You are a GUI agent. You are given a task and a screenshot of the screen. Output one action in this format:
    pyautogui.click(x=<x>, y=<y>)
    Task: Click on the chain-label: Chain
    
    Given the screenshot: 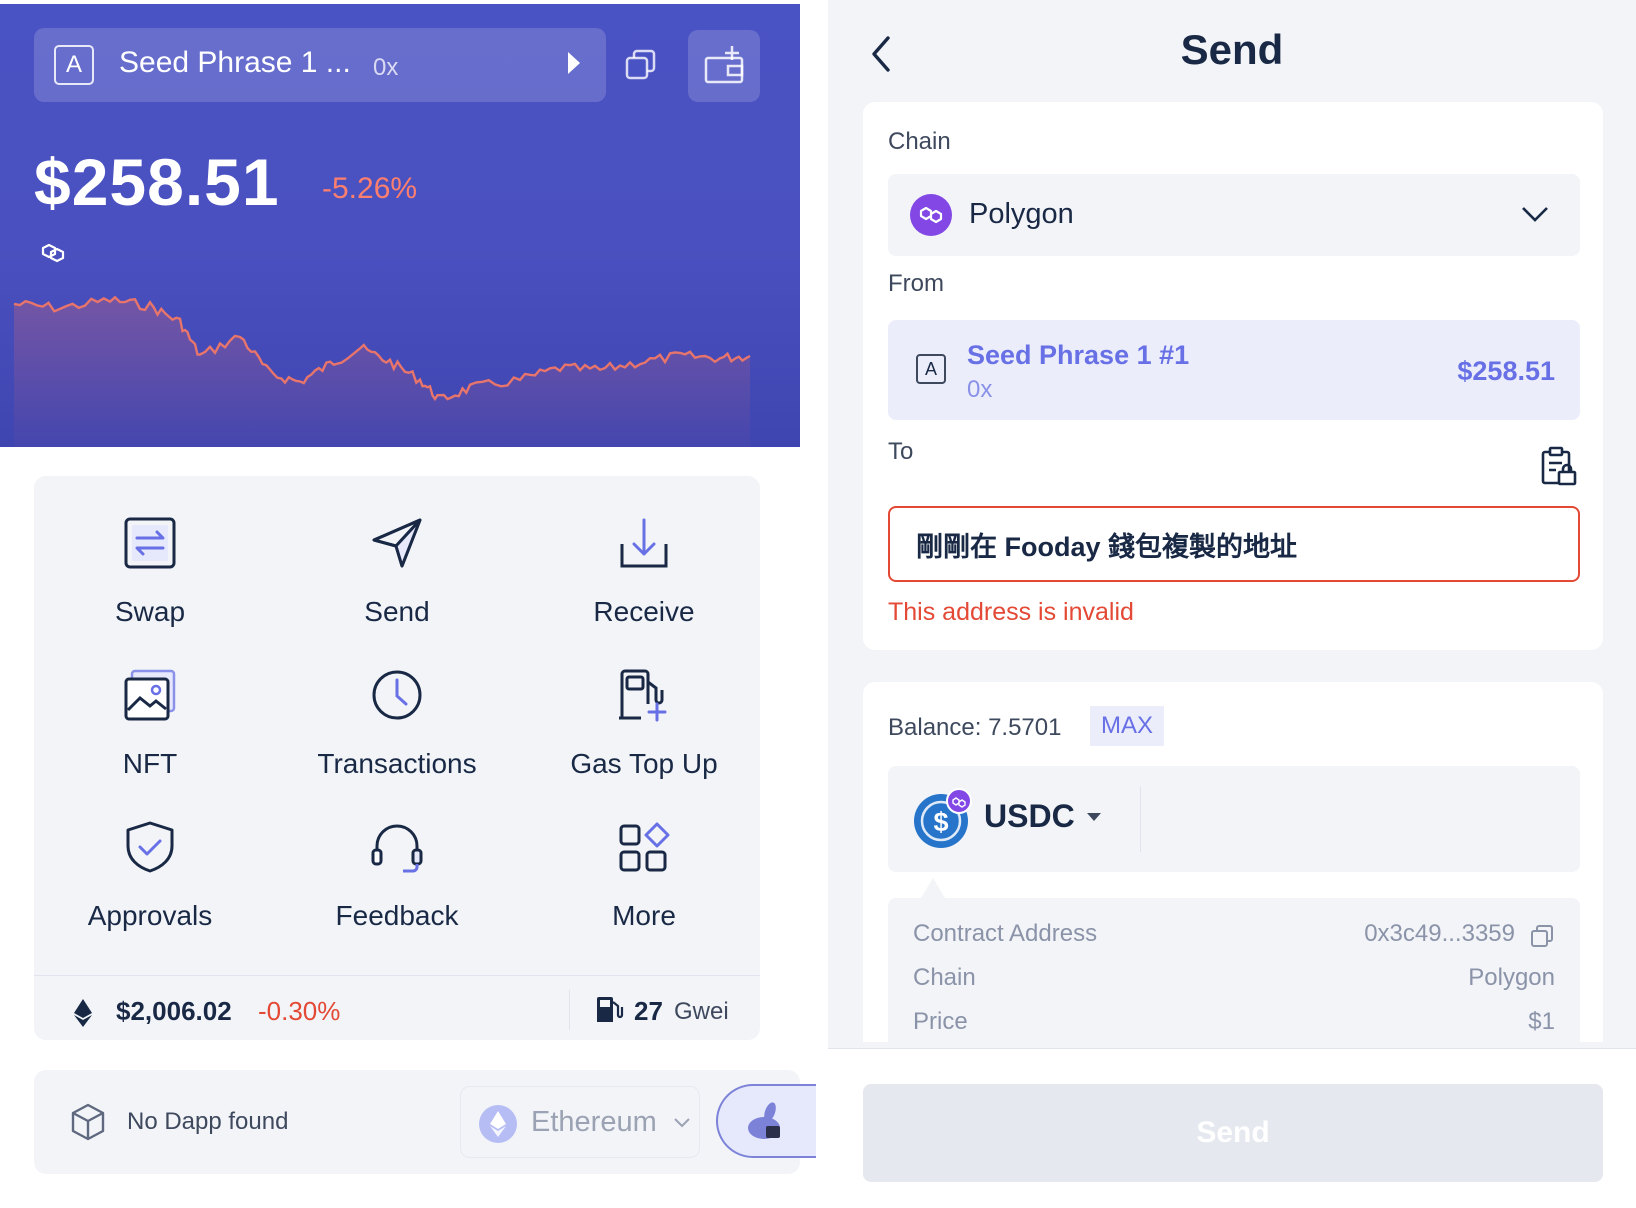 What is the action you would take?
    pyautogui.click(x=919, y=141)
    